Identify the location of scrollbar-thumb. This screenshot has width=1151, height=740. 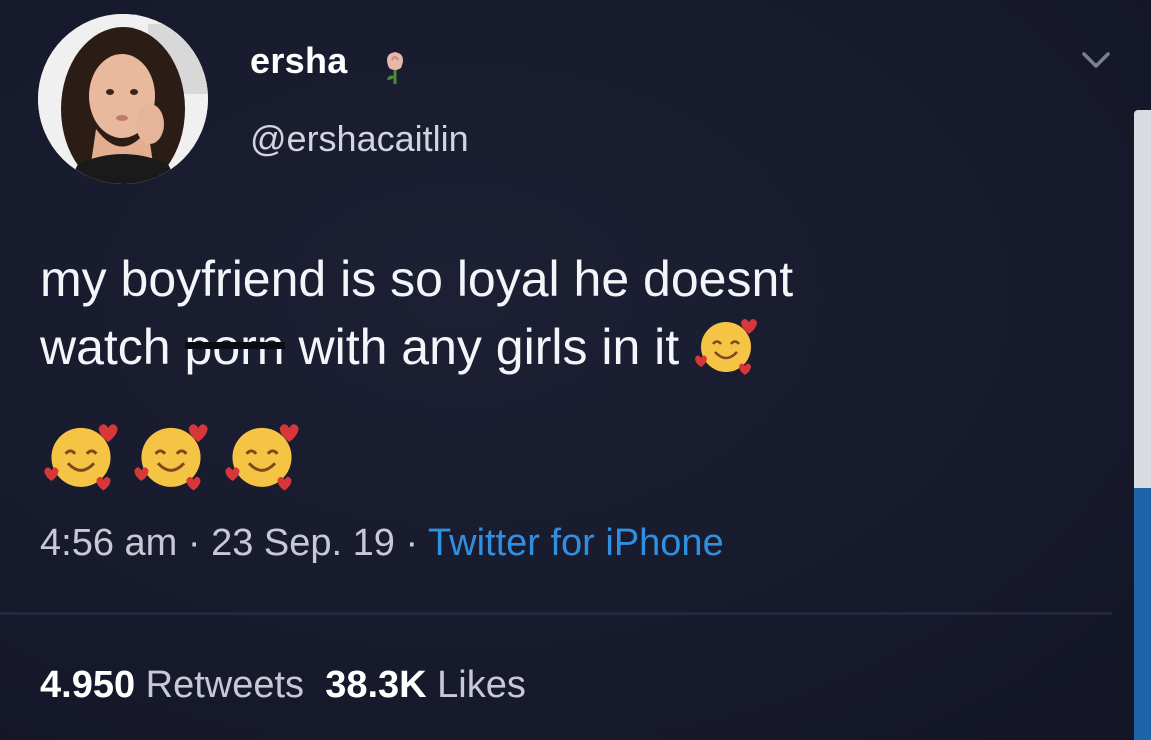
(1142, 614).